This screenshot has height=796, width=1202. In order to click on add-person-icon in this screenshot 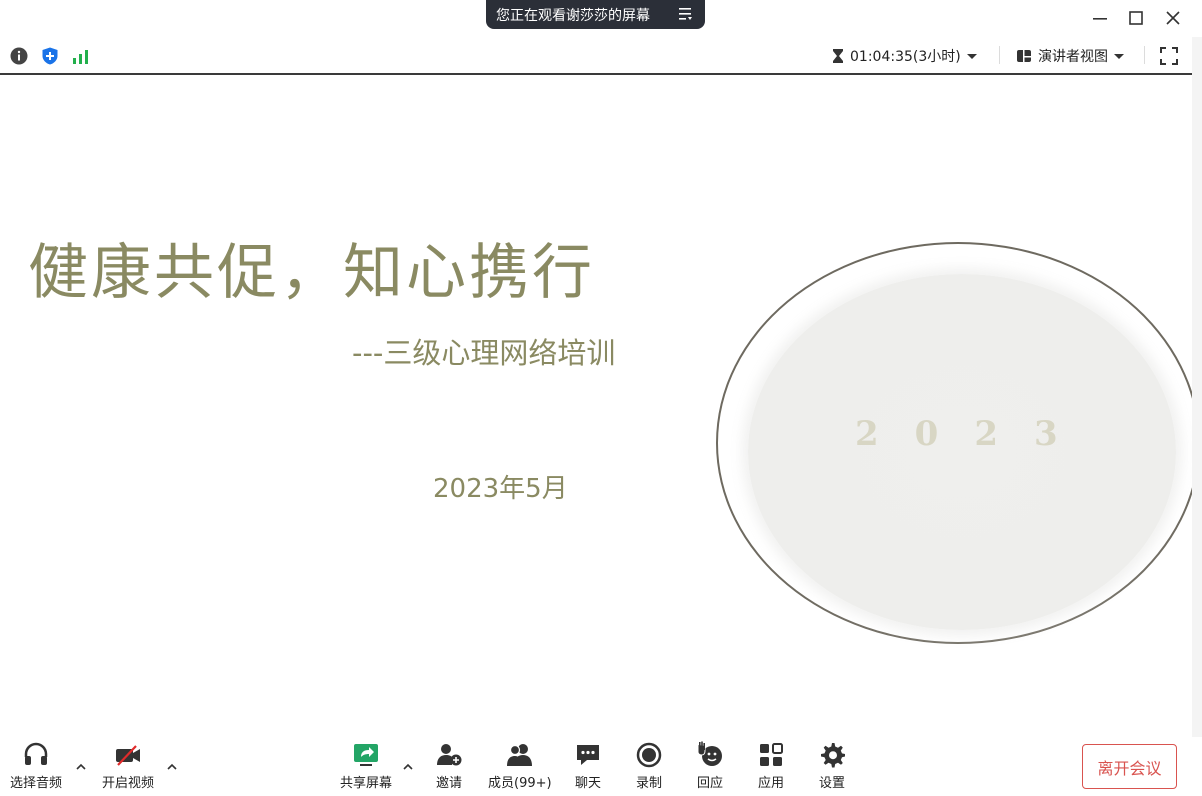, I will do `click(449, 755)`.